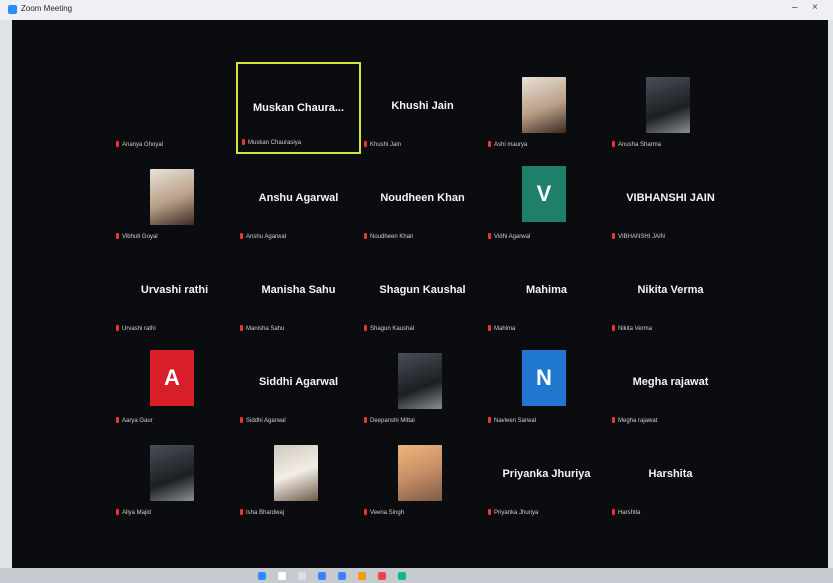 This screenshot has height=583, width=833. I want to click on participant-tile: Vibhuti Goyal, so click(174, 200).